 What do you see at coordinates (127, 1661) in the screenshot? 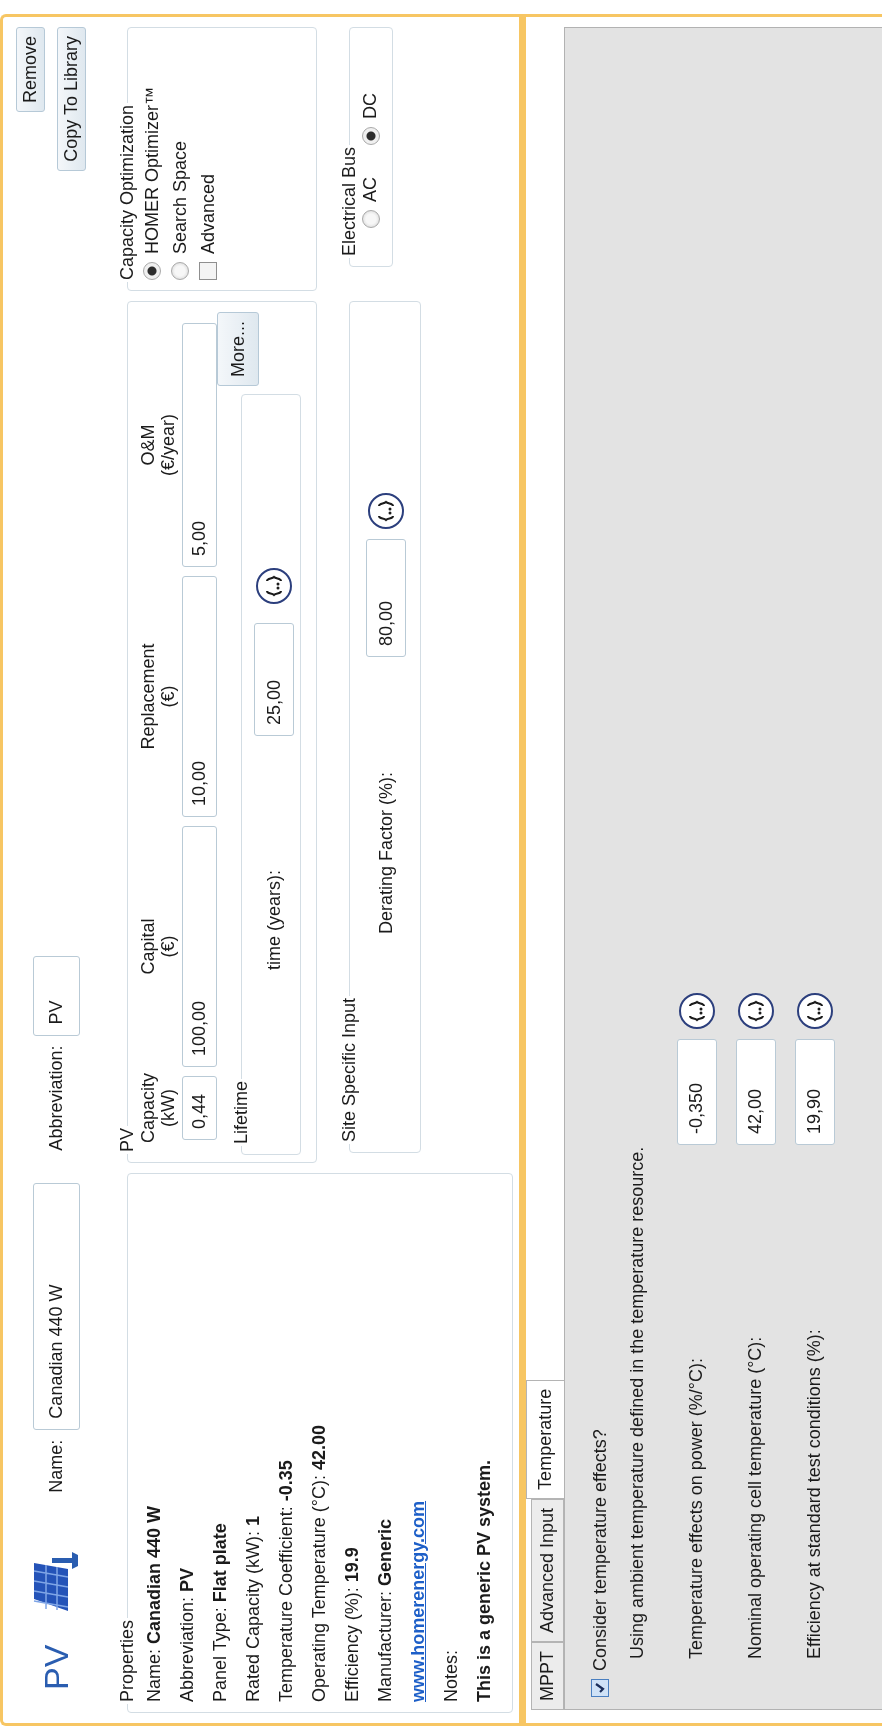
I see `group-title: Properties` at bounding box center [127, 1661].